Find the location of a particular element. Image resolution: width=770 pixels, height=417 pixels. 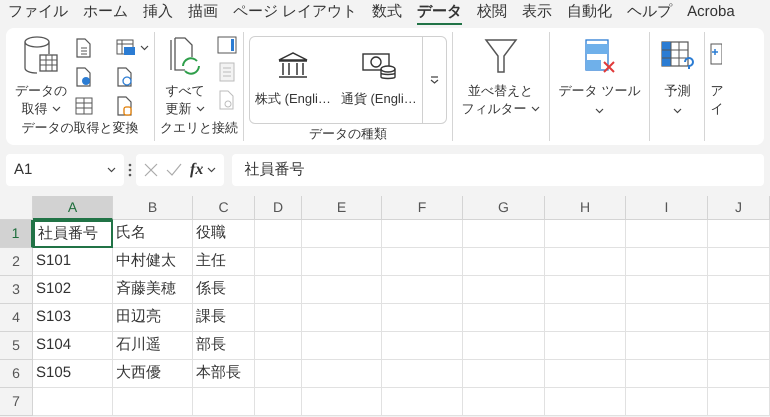

formula-field: 社員番号 is located at coordinates (498, 170).